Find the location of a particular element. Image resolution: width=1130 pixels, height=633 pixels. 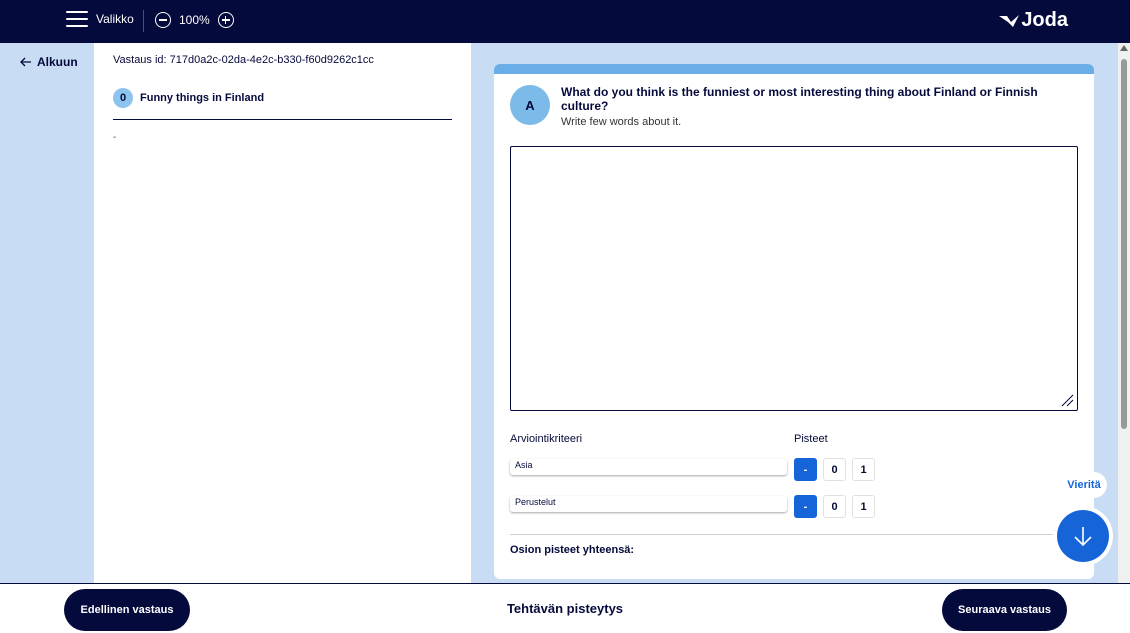

logo: Joda is located at coordinates (1033, 20).